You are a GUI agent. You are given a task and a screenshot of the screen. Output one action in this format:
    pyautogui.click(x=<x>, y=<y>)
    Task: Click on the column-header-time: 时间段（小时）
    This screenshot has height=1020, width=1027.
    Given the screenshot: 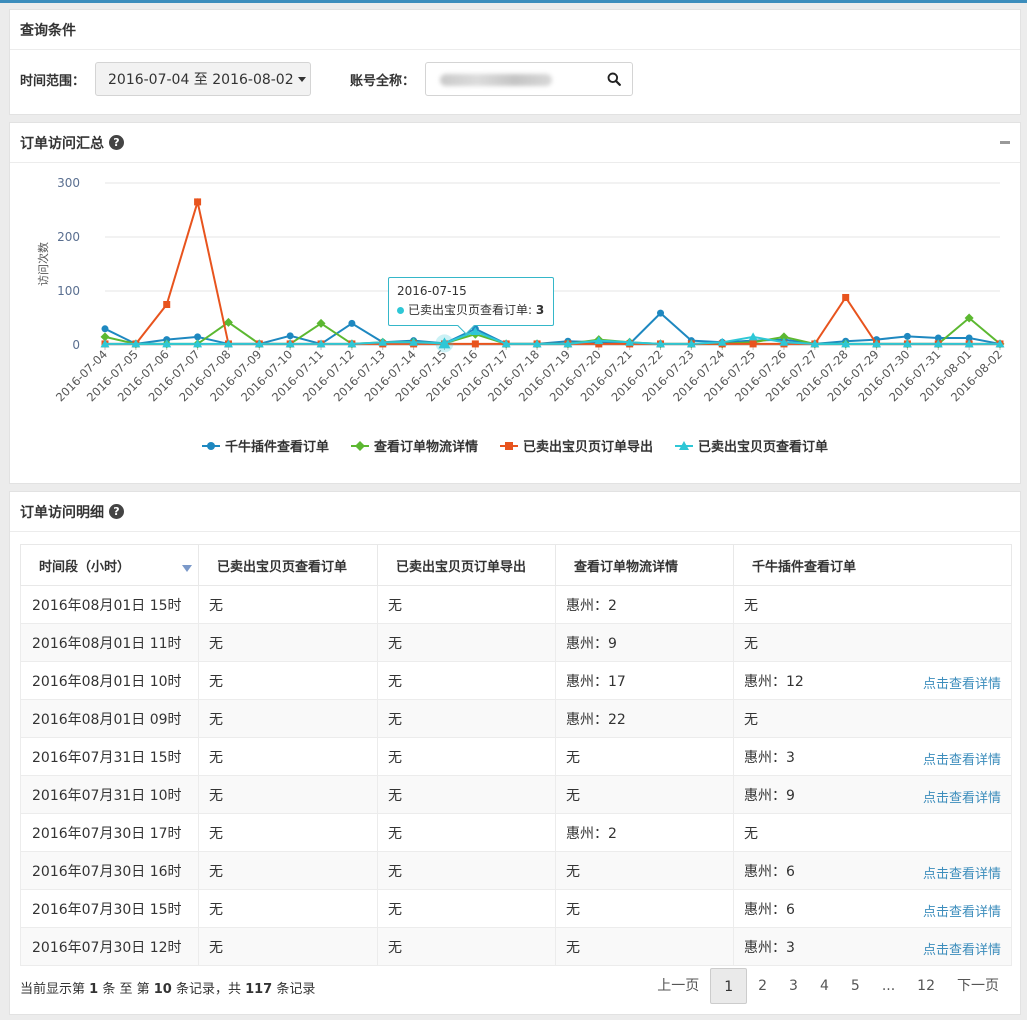 What is the action you would take?
    pyautogui.click(x=109, y=565)
    